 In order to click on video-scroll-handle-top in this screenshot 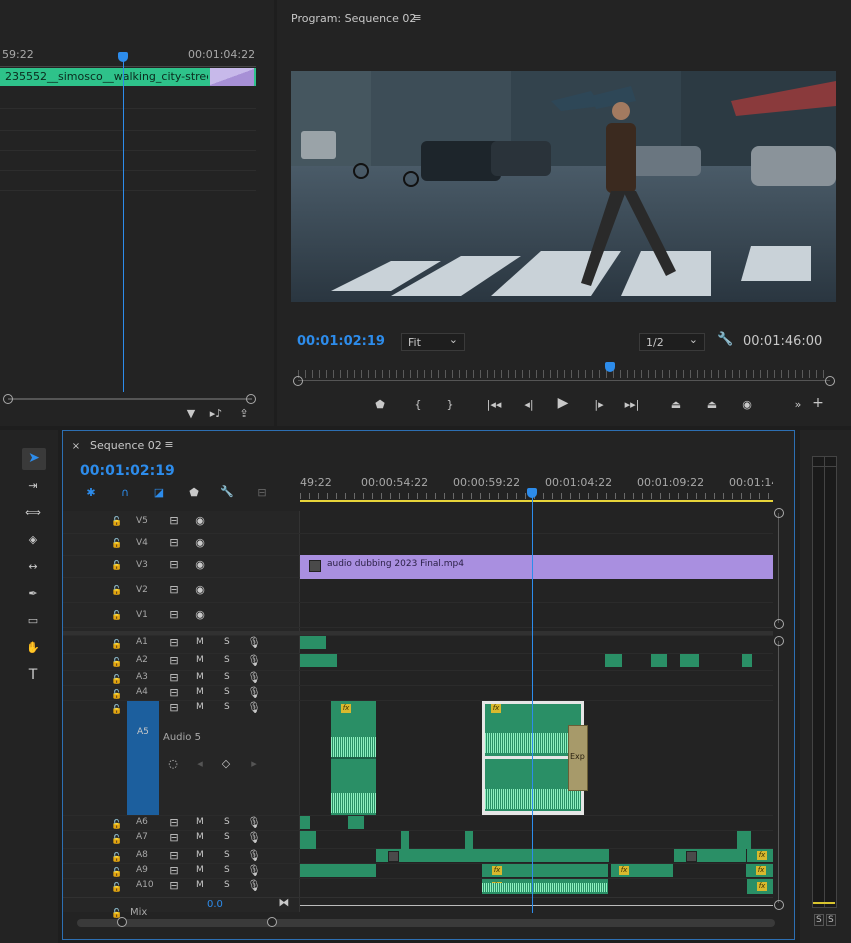, I will do `click(779, 513)`.